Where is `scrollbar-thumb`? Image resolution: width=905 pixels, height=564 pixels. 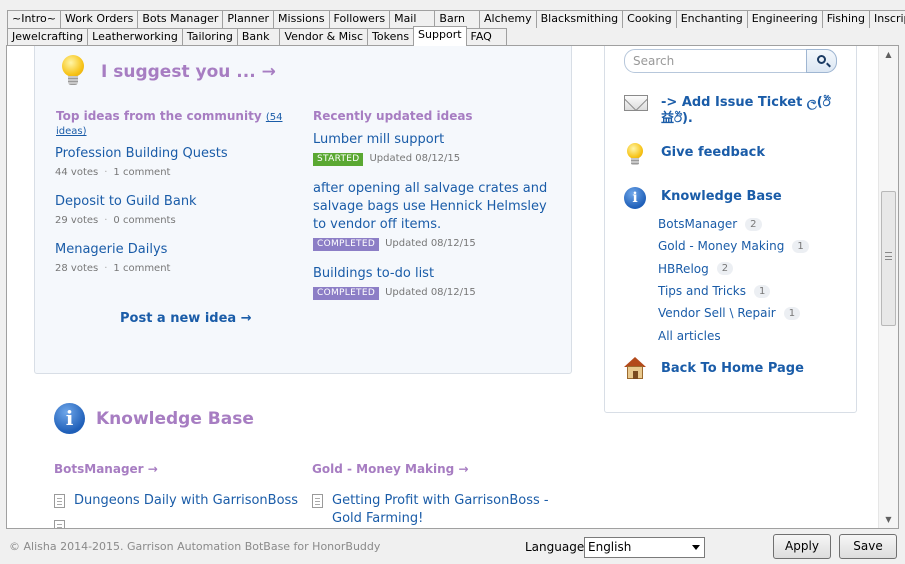
scrollbar-thumb is located at coordinates (888, 258).